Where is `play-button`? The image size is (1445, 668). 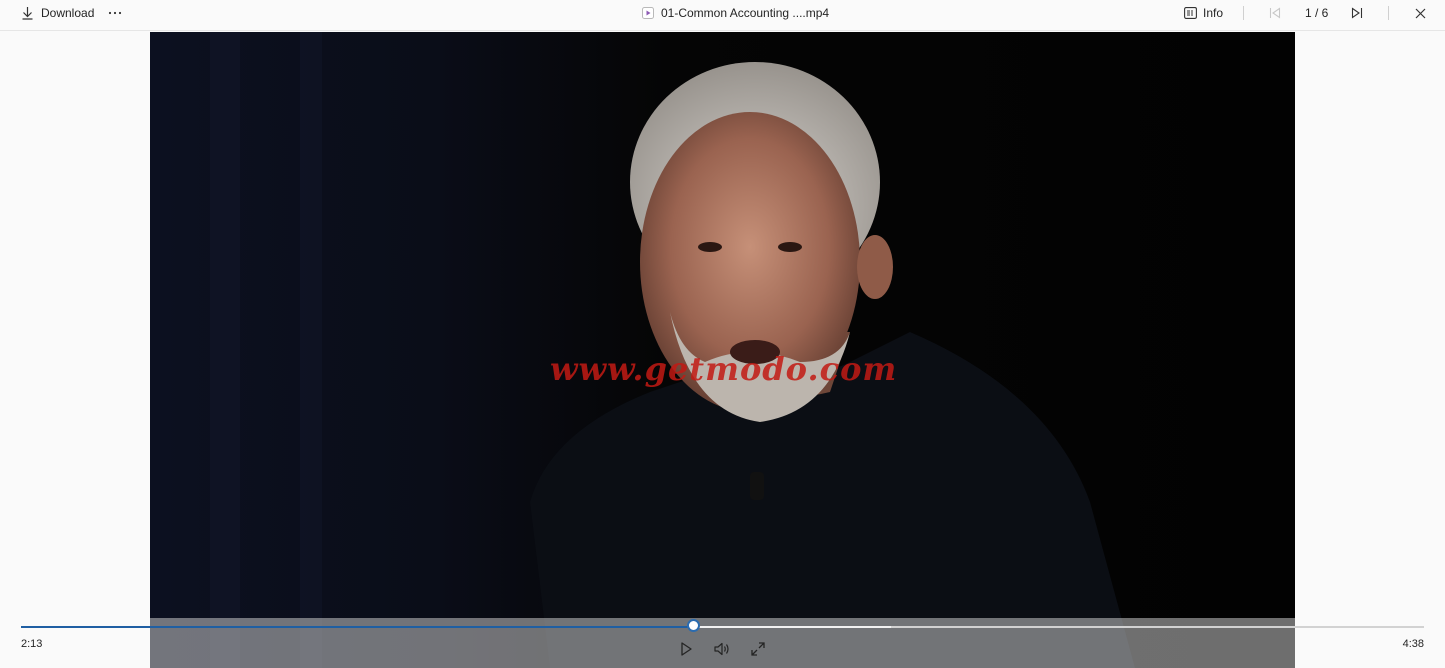
play-button is located at coordinates (686, 651).